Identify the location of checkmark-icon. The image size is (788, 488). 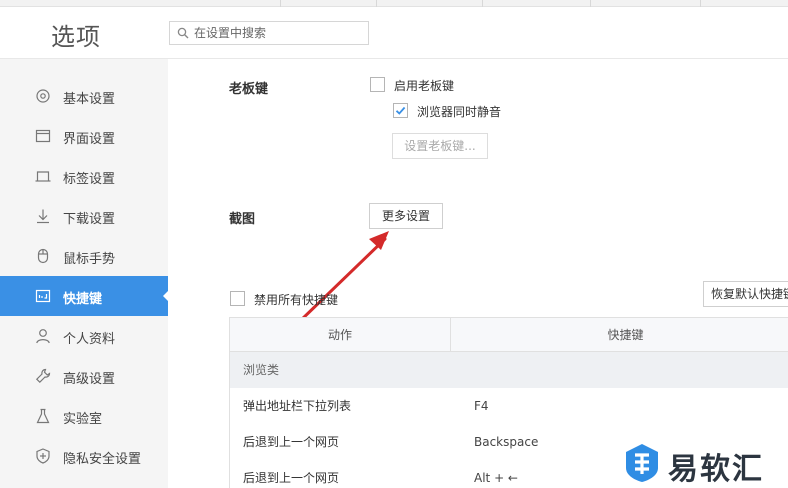
(400, 110).